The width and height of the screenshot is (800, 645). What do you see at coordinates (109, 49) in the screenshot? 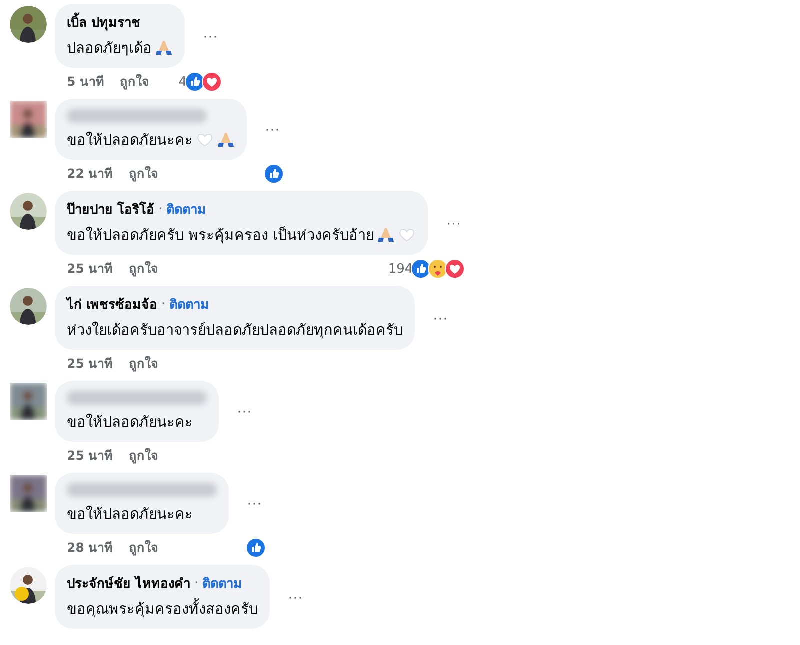
I see `comment-text: ปลอดภัยๆเด้อ` at bounding box center [109, 49].